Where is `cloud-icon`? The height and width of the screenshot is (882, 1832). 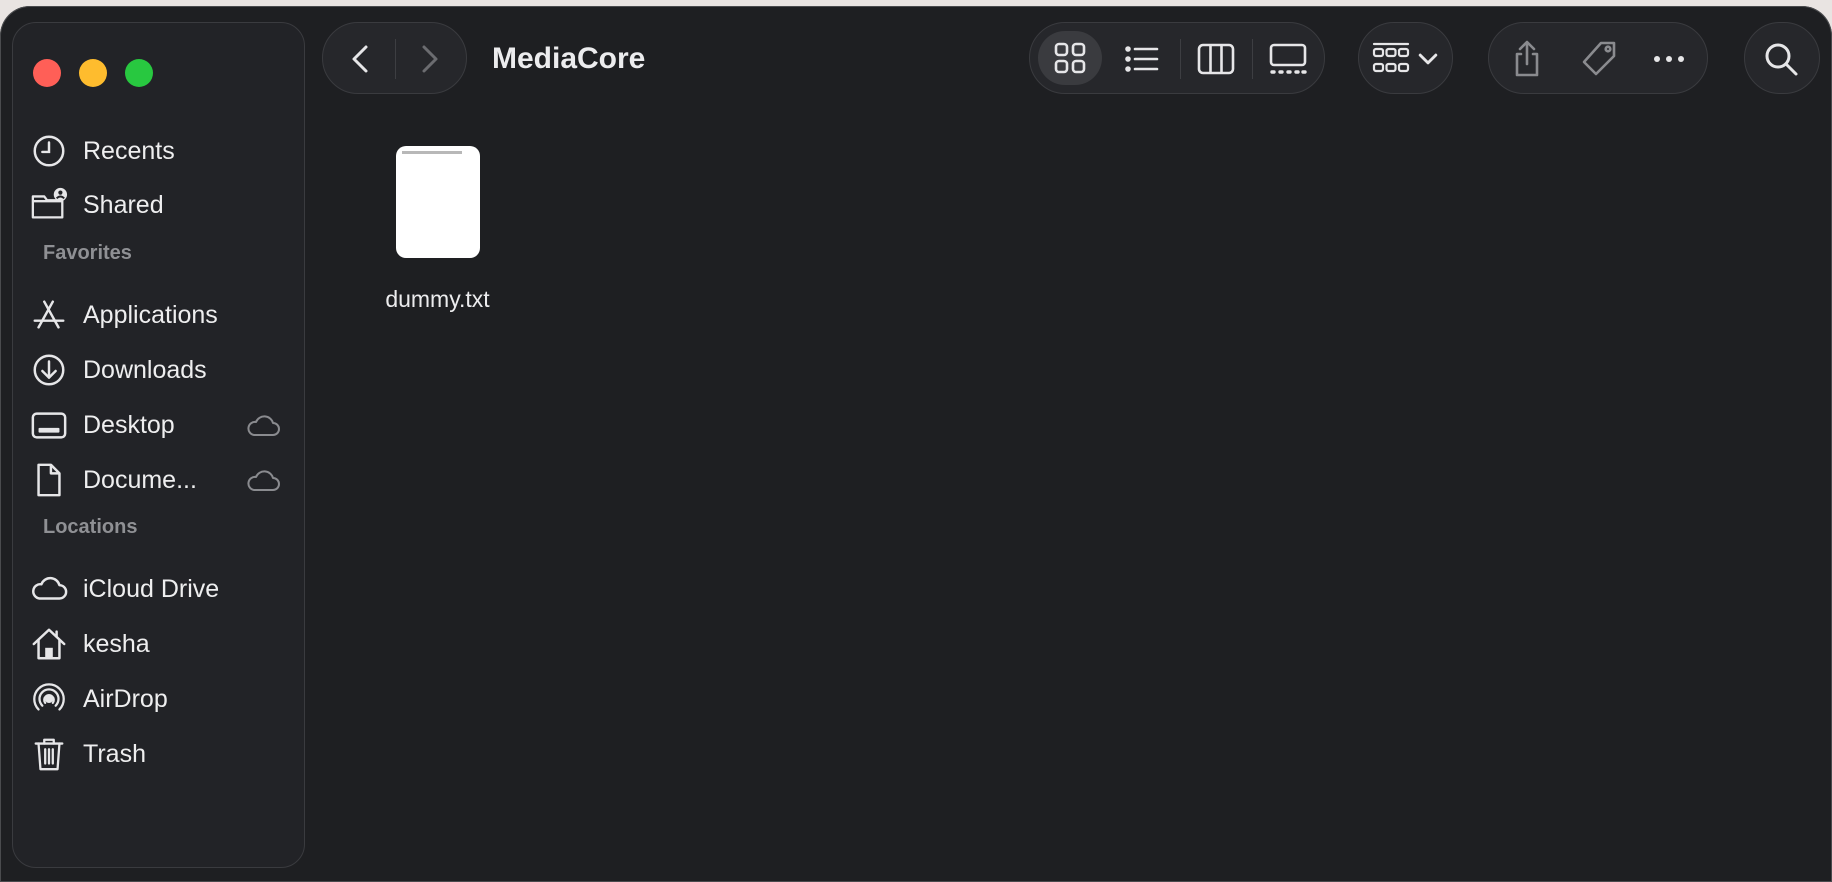
cloud-icon is located at coordinates (49, 589).